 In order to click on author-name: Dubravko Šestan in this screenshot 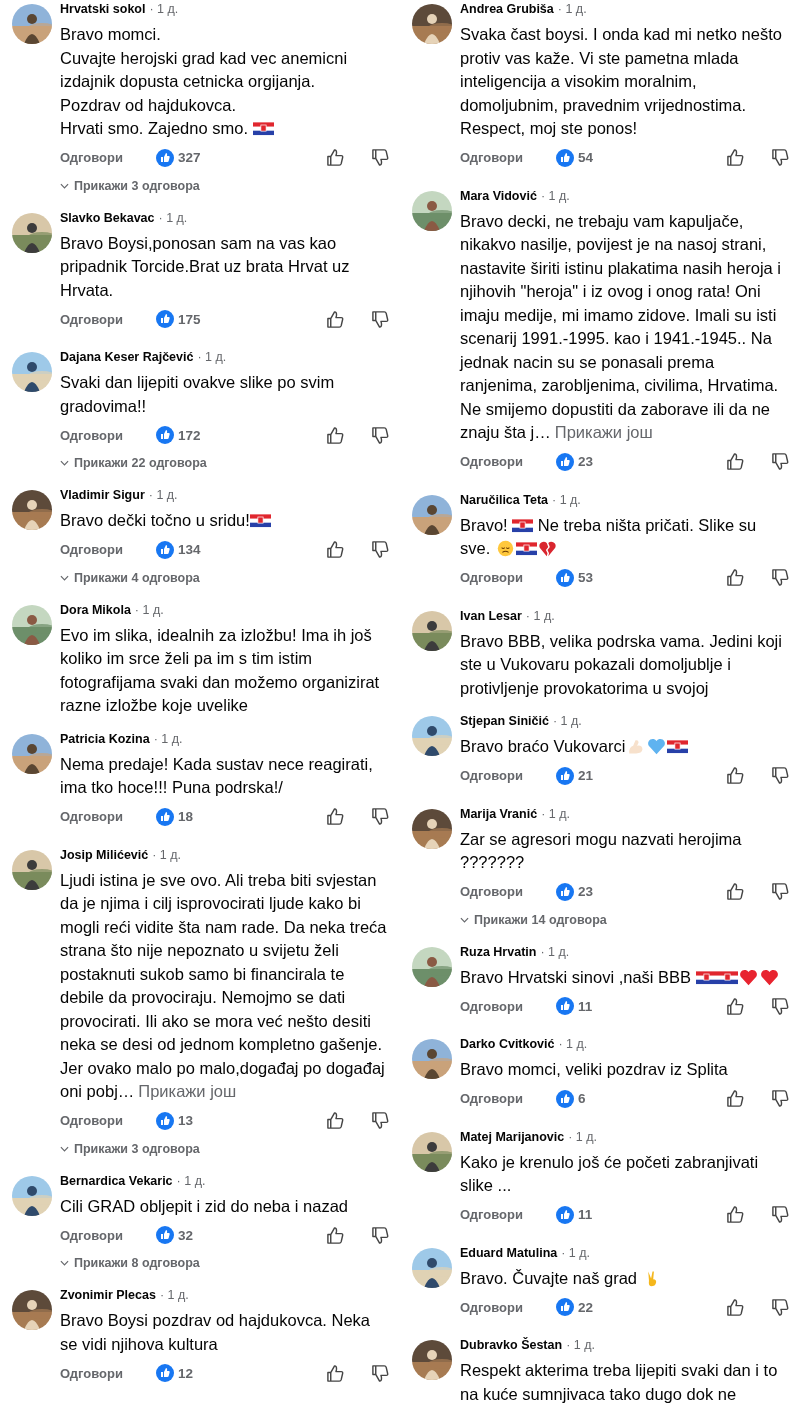, I will do `click(511, 1345)`.